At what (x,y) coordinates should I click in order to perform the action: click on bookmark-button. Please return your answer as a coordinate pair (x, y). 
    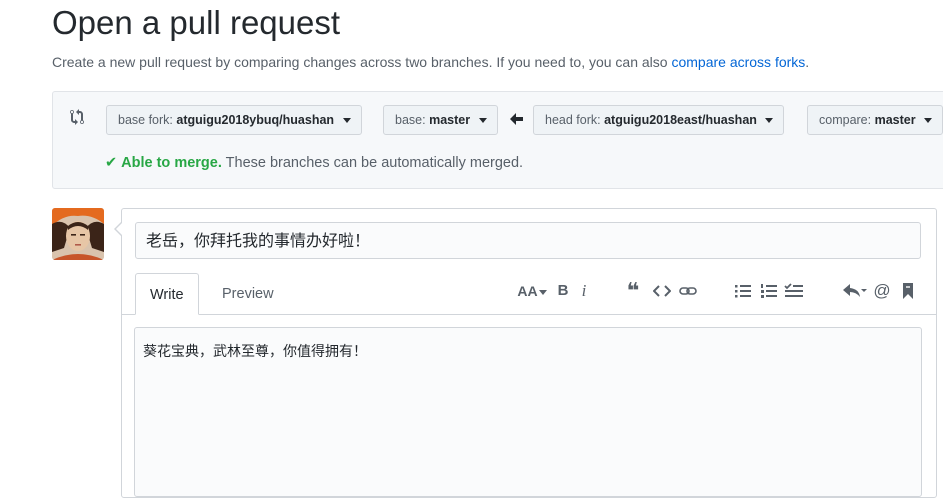
    Looking at the image, I should click on (908, 291).